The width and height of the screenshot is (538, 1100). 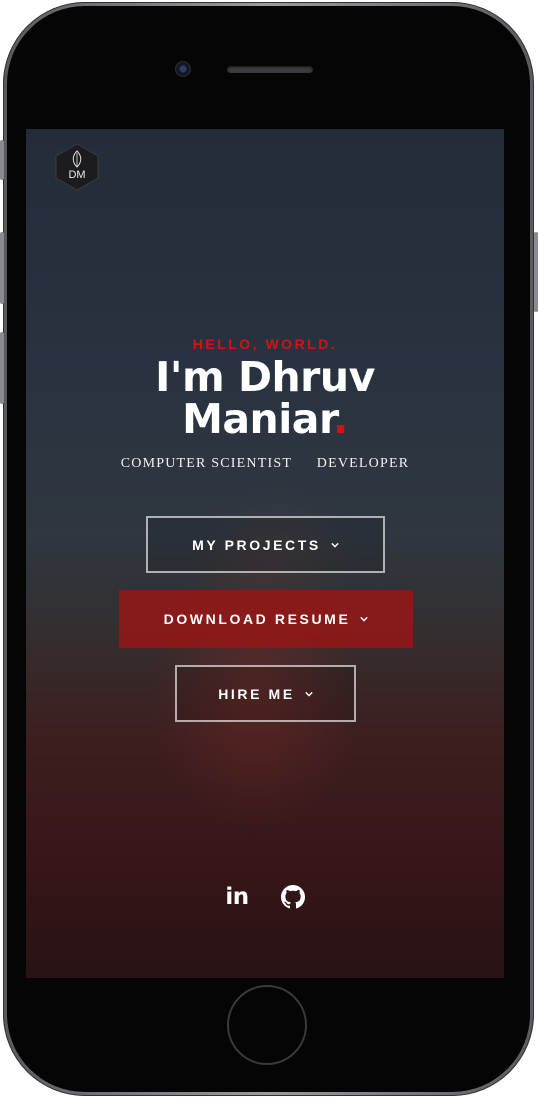 I want to click on hero-name-line2: Maniar., so click(x=265, y=419).